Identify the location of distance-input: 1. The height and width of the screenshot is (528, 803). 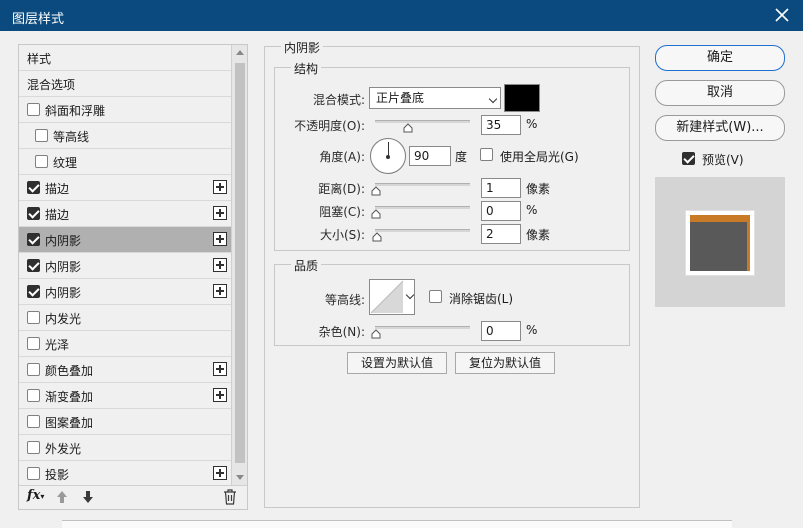
(501, 188).